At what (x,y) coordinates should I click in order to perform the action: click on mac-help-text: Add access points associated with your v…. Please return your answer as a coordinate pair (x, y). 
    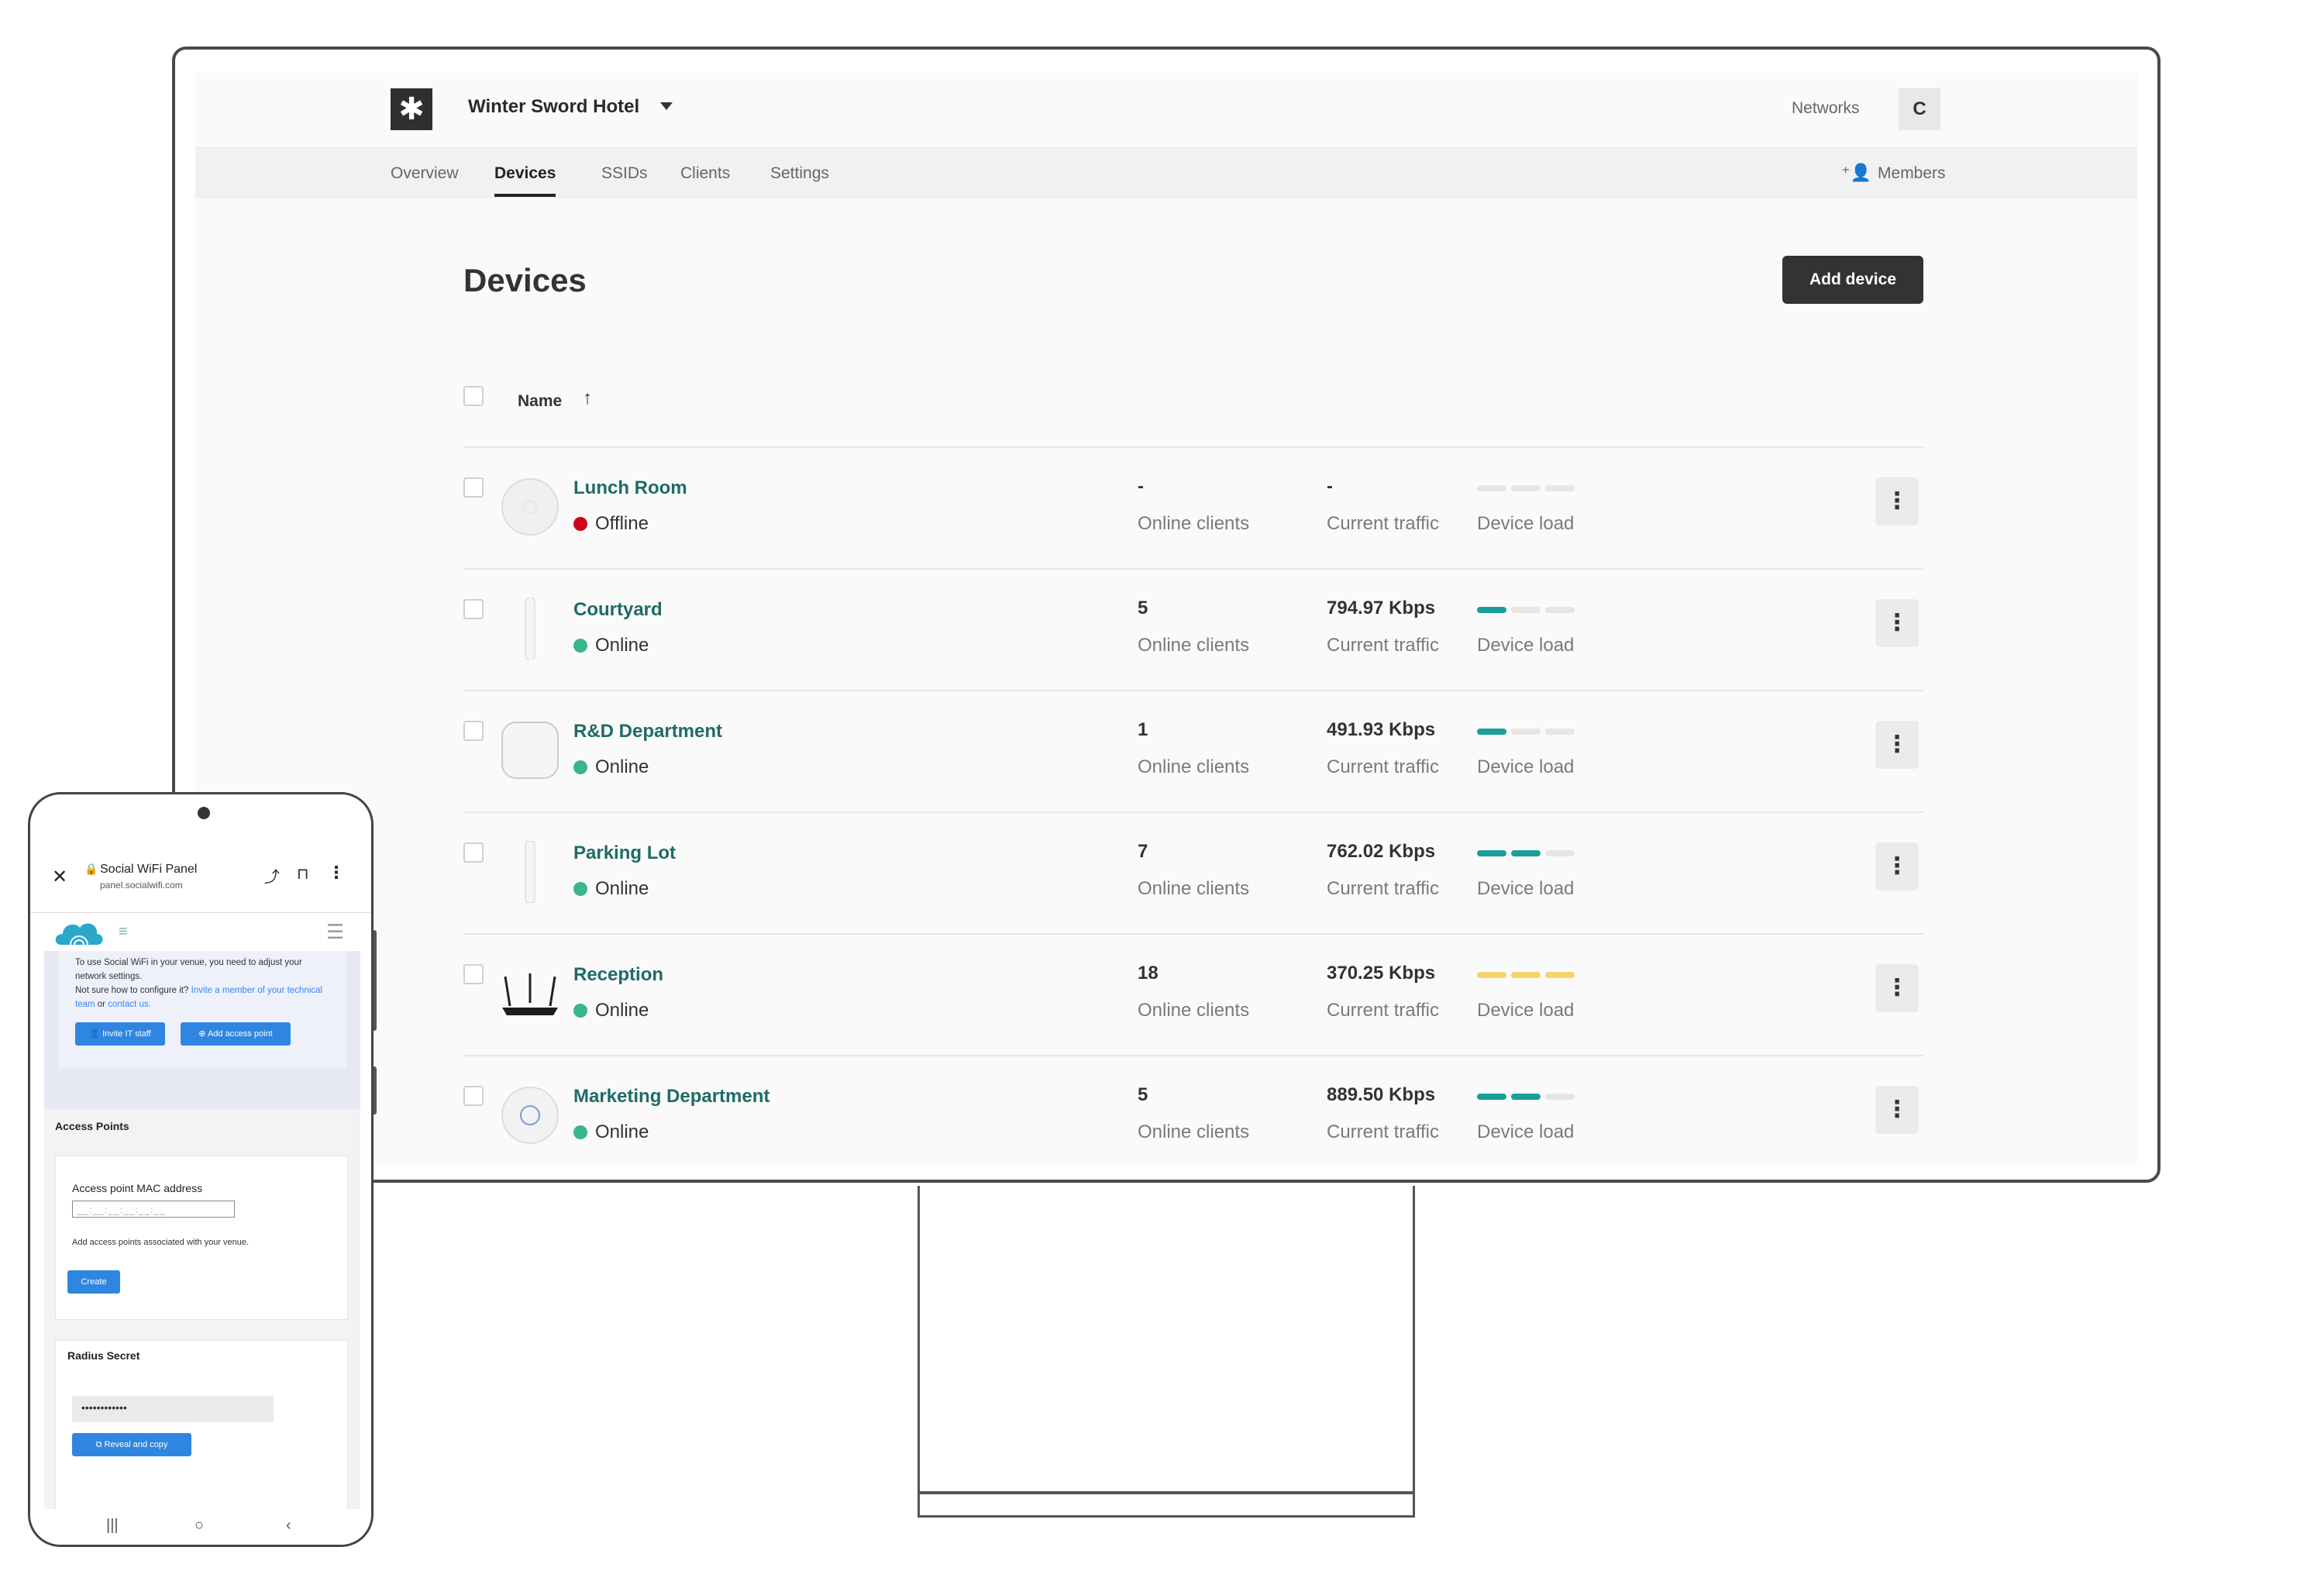
    Looking at the image, I should click on (161, 1242).